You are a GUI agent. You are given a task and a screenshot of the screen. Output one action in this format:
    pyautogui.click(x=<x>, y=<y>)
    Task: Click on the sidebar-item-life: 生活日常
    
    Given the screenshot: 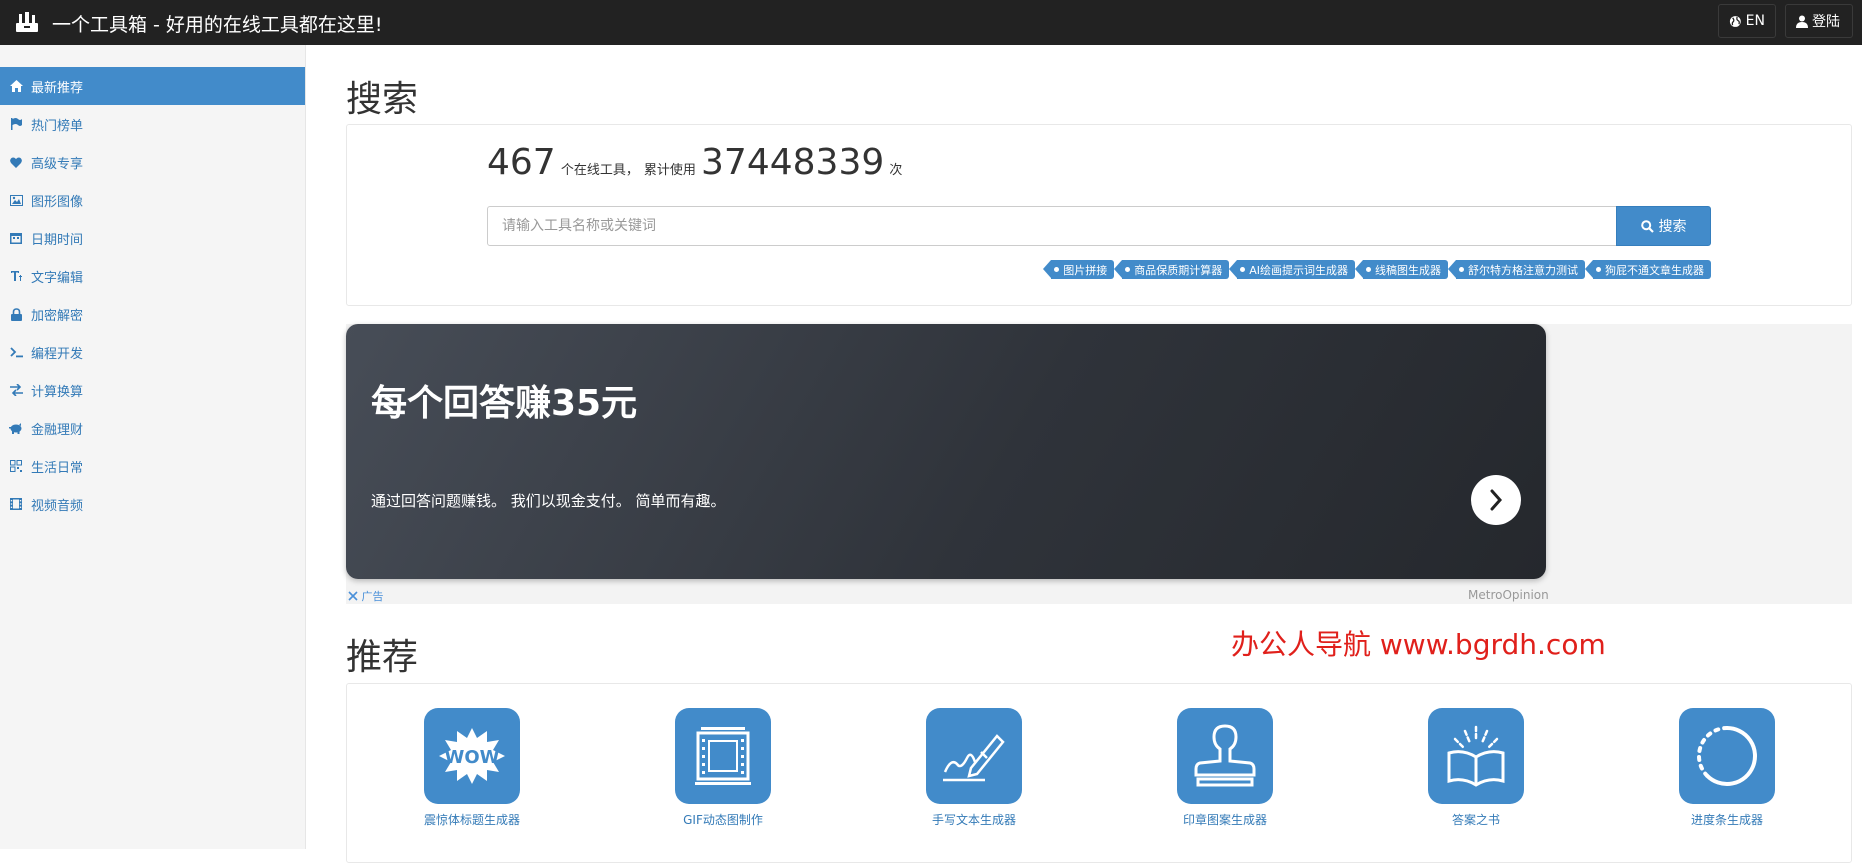 What is the action you would take?
    pyautogui.click(x=152, y=466)
    